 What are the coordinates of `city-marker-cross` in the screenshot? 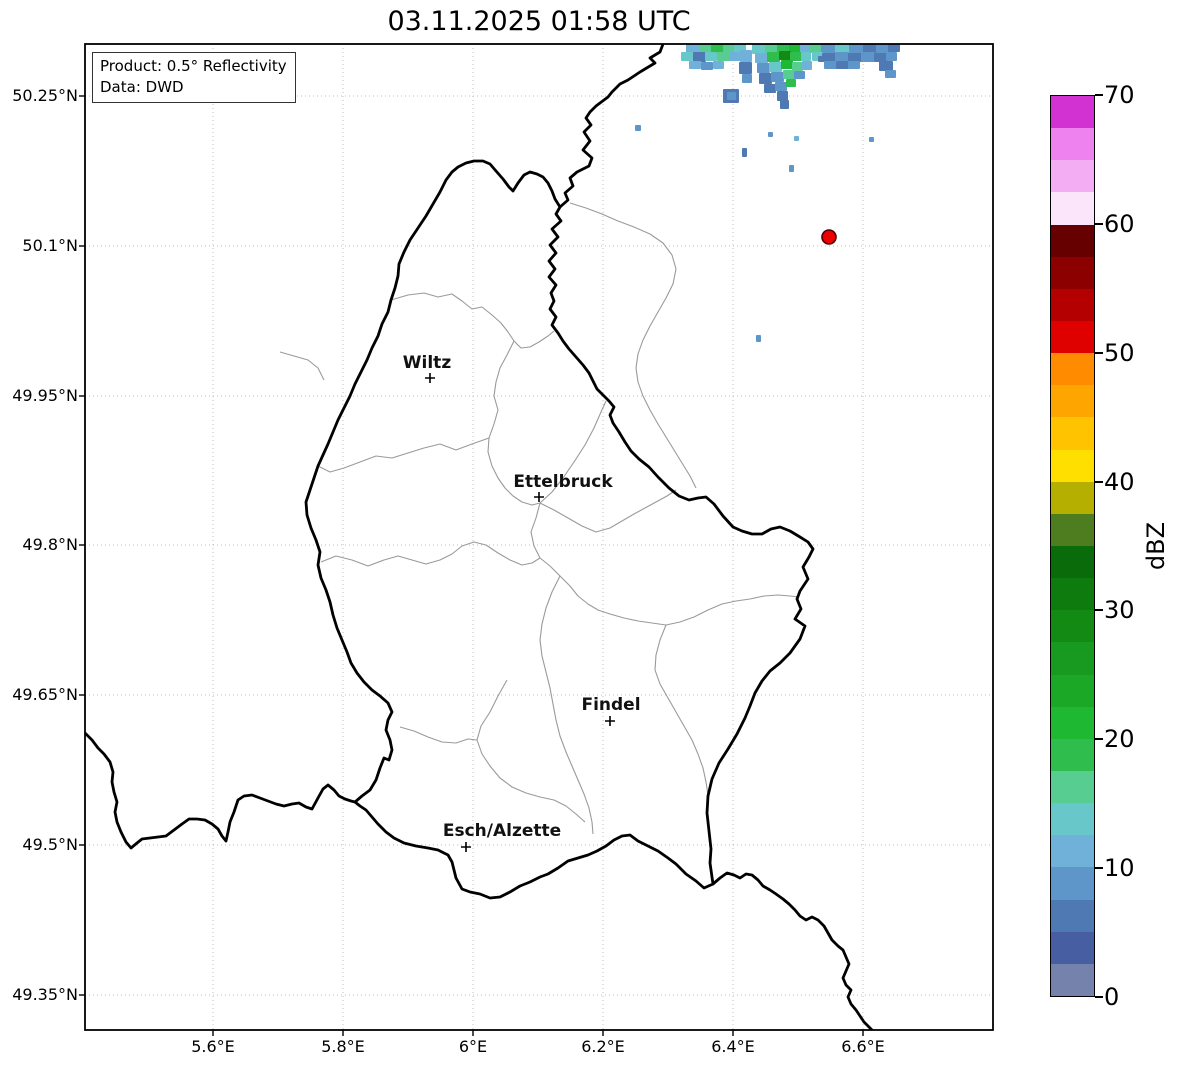 It's located at (466, 847).